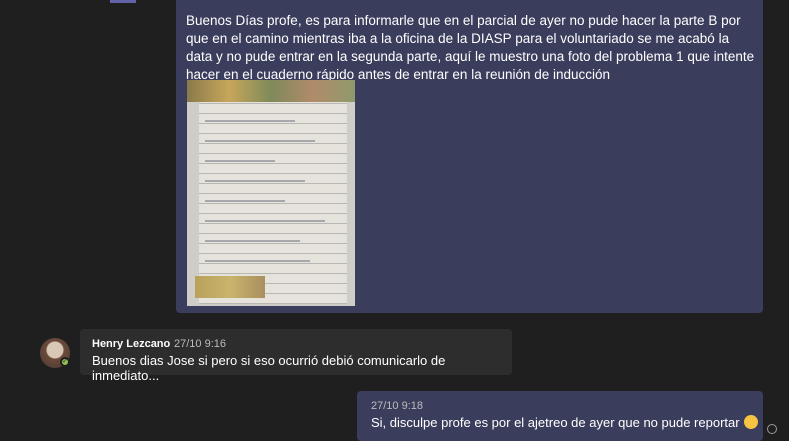  What do you see at coordinates (397, 406) in the screenshot?
I see `message-timestamp: 27/10 9:18` at bounding box center [397, 406].